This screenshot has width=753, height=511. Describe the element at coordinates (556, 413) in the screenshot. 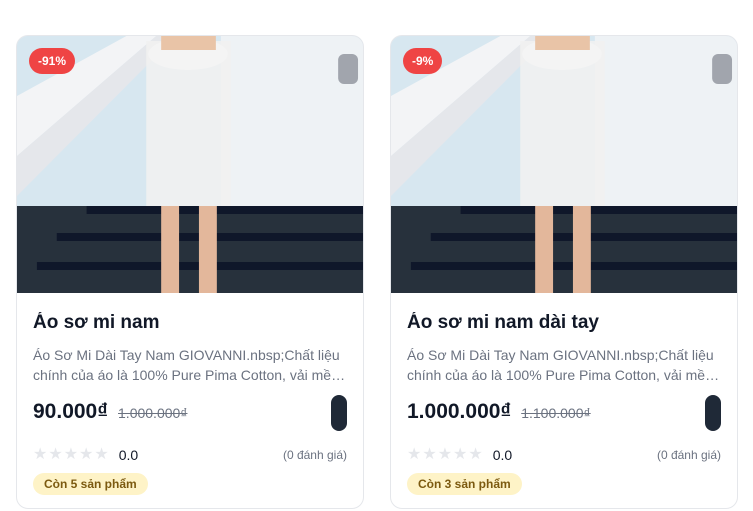

I see `old-price: 1.100.000₫` at that location.